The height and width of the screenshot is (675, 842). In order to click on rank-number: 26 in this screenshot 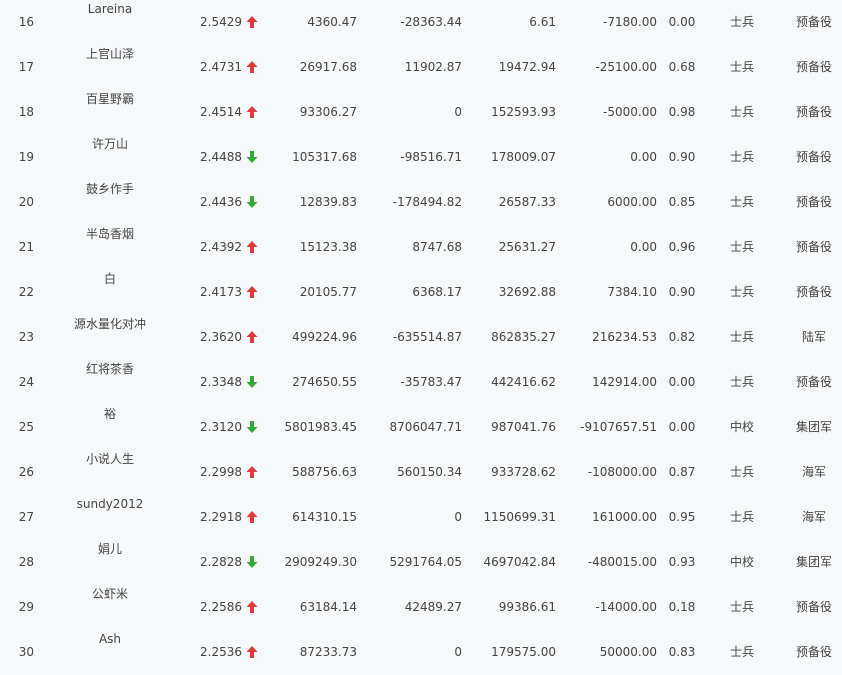, I will do `click(26, 472)`.